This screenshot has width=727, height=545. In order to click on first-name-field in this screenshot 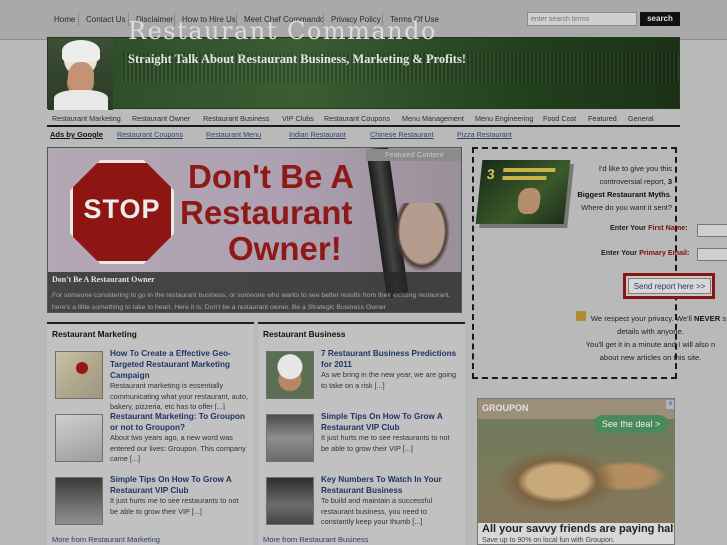, I will do `click(712, 230)`.